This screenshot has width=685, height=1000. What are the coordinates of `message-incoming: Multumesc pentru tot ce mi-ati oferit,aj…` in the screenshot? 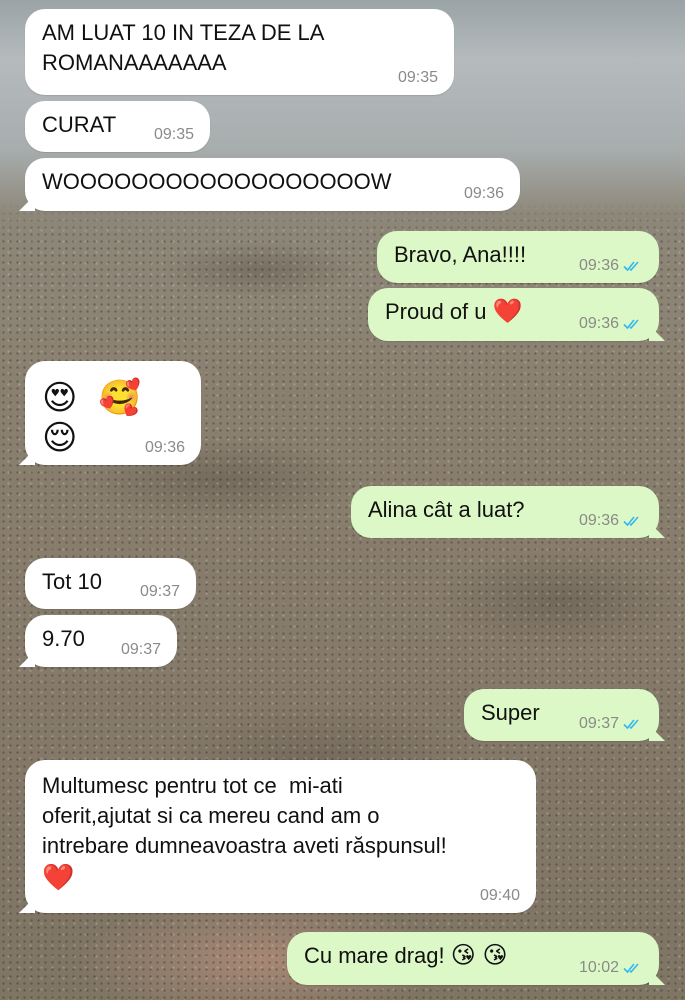 It's located at (280, 836).